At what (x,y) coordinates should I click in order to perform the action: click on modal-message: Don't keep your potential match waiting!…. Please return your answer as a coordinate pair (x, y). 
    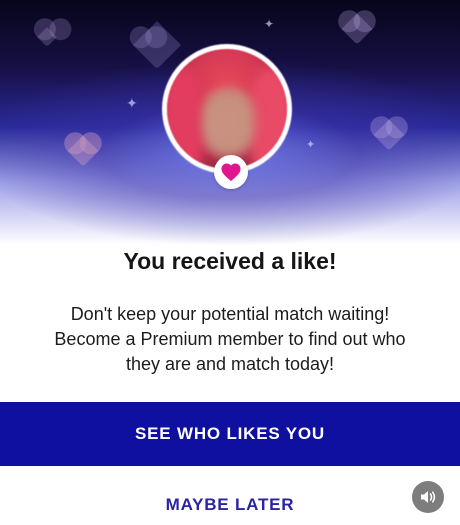
    Looking at the image, I should click on (230, 339).